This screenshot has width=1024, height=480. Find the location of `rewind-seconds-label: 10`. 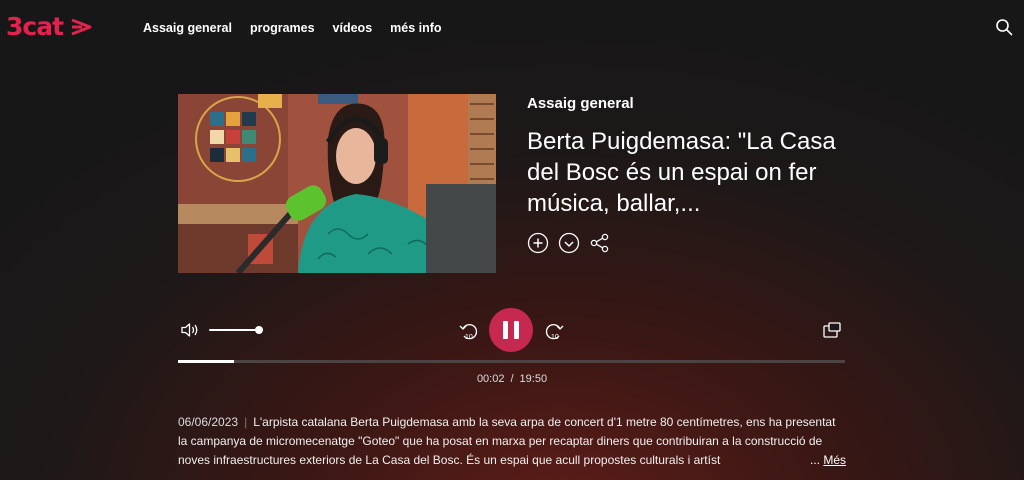

rewind-seconds-label: 10 is located at coordinates (469, 337).